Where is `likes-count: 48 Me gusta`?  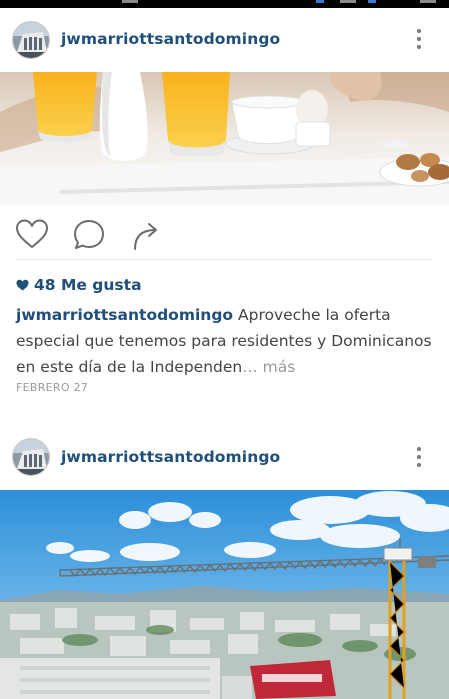 likes-count: 48 Me gusta is located at coordinates (88, 285).